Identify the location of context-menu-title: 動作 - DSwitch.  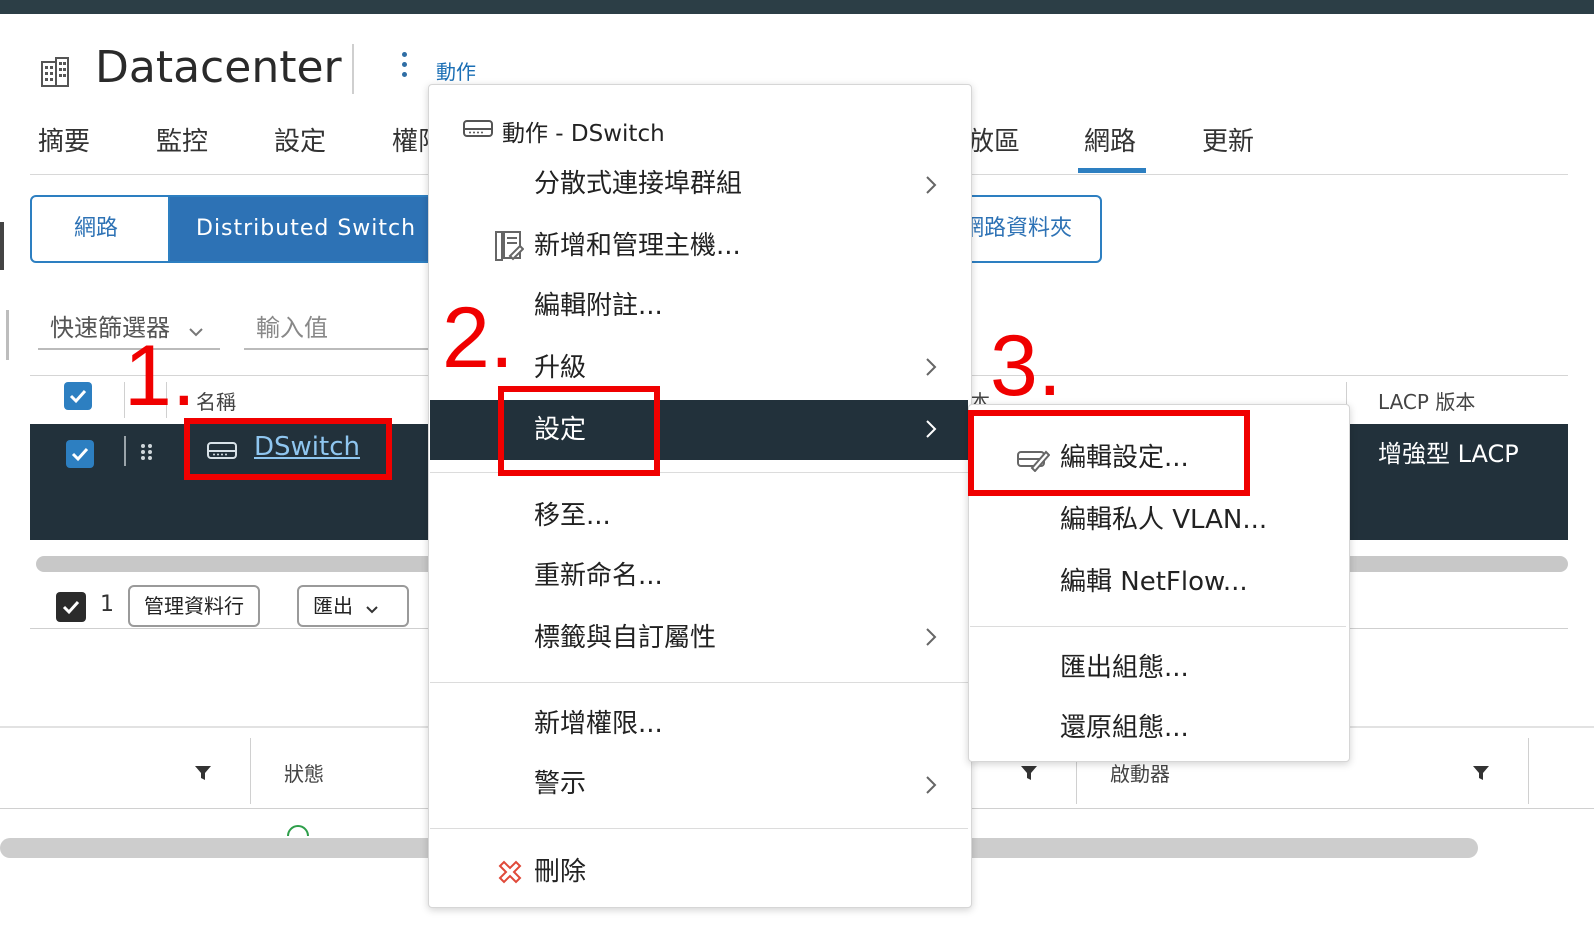
(583, 134).